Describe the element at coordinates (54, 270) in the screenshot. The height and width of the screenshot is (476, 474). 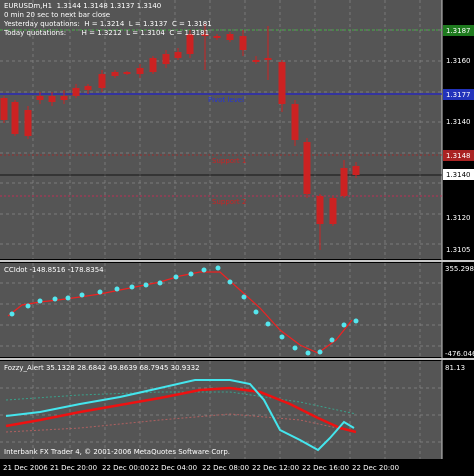
I see `cci-label: CCIdot -148.8516 -178.8354` at that location.